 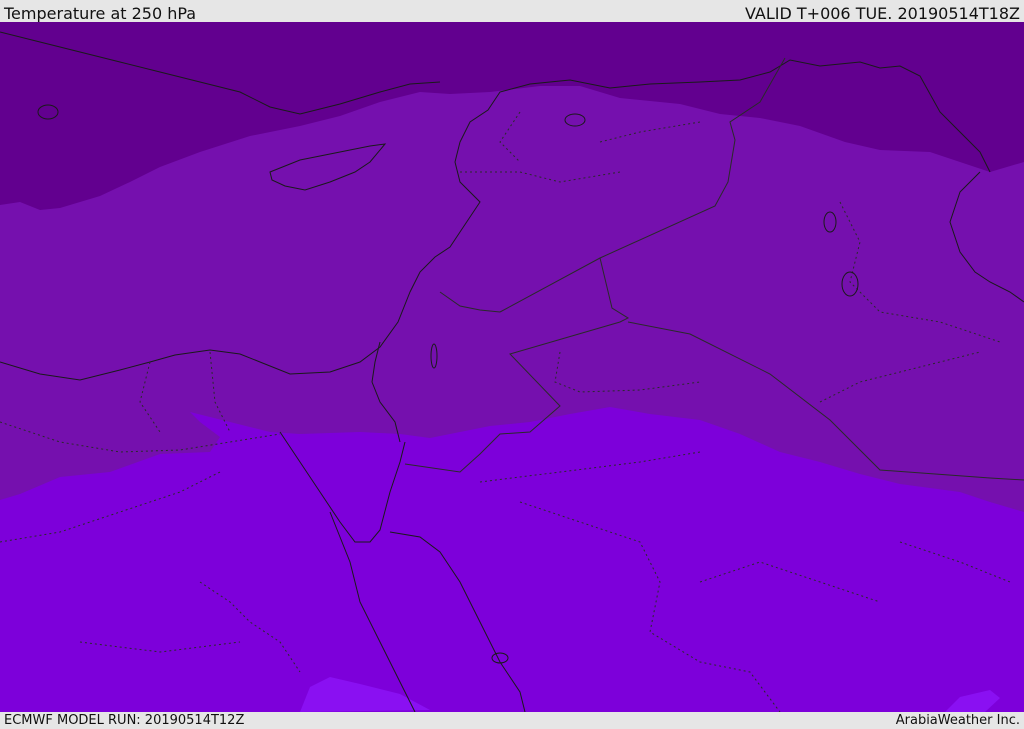 I want to click on credit-label: ArabiaWeather Inc., so click(x=957, y=720).